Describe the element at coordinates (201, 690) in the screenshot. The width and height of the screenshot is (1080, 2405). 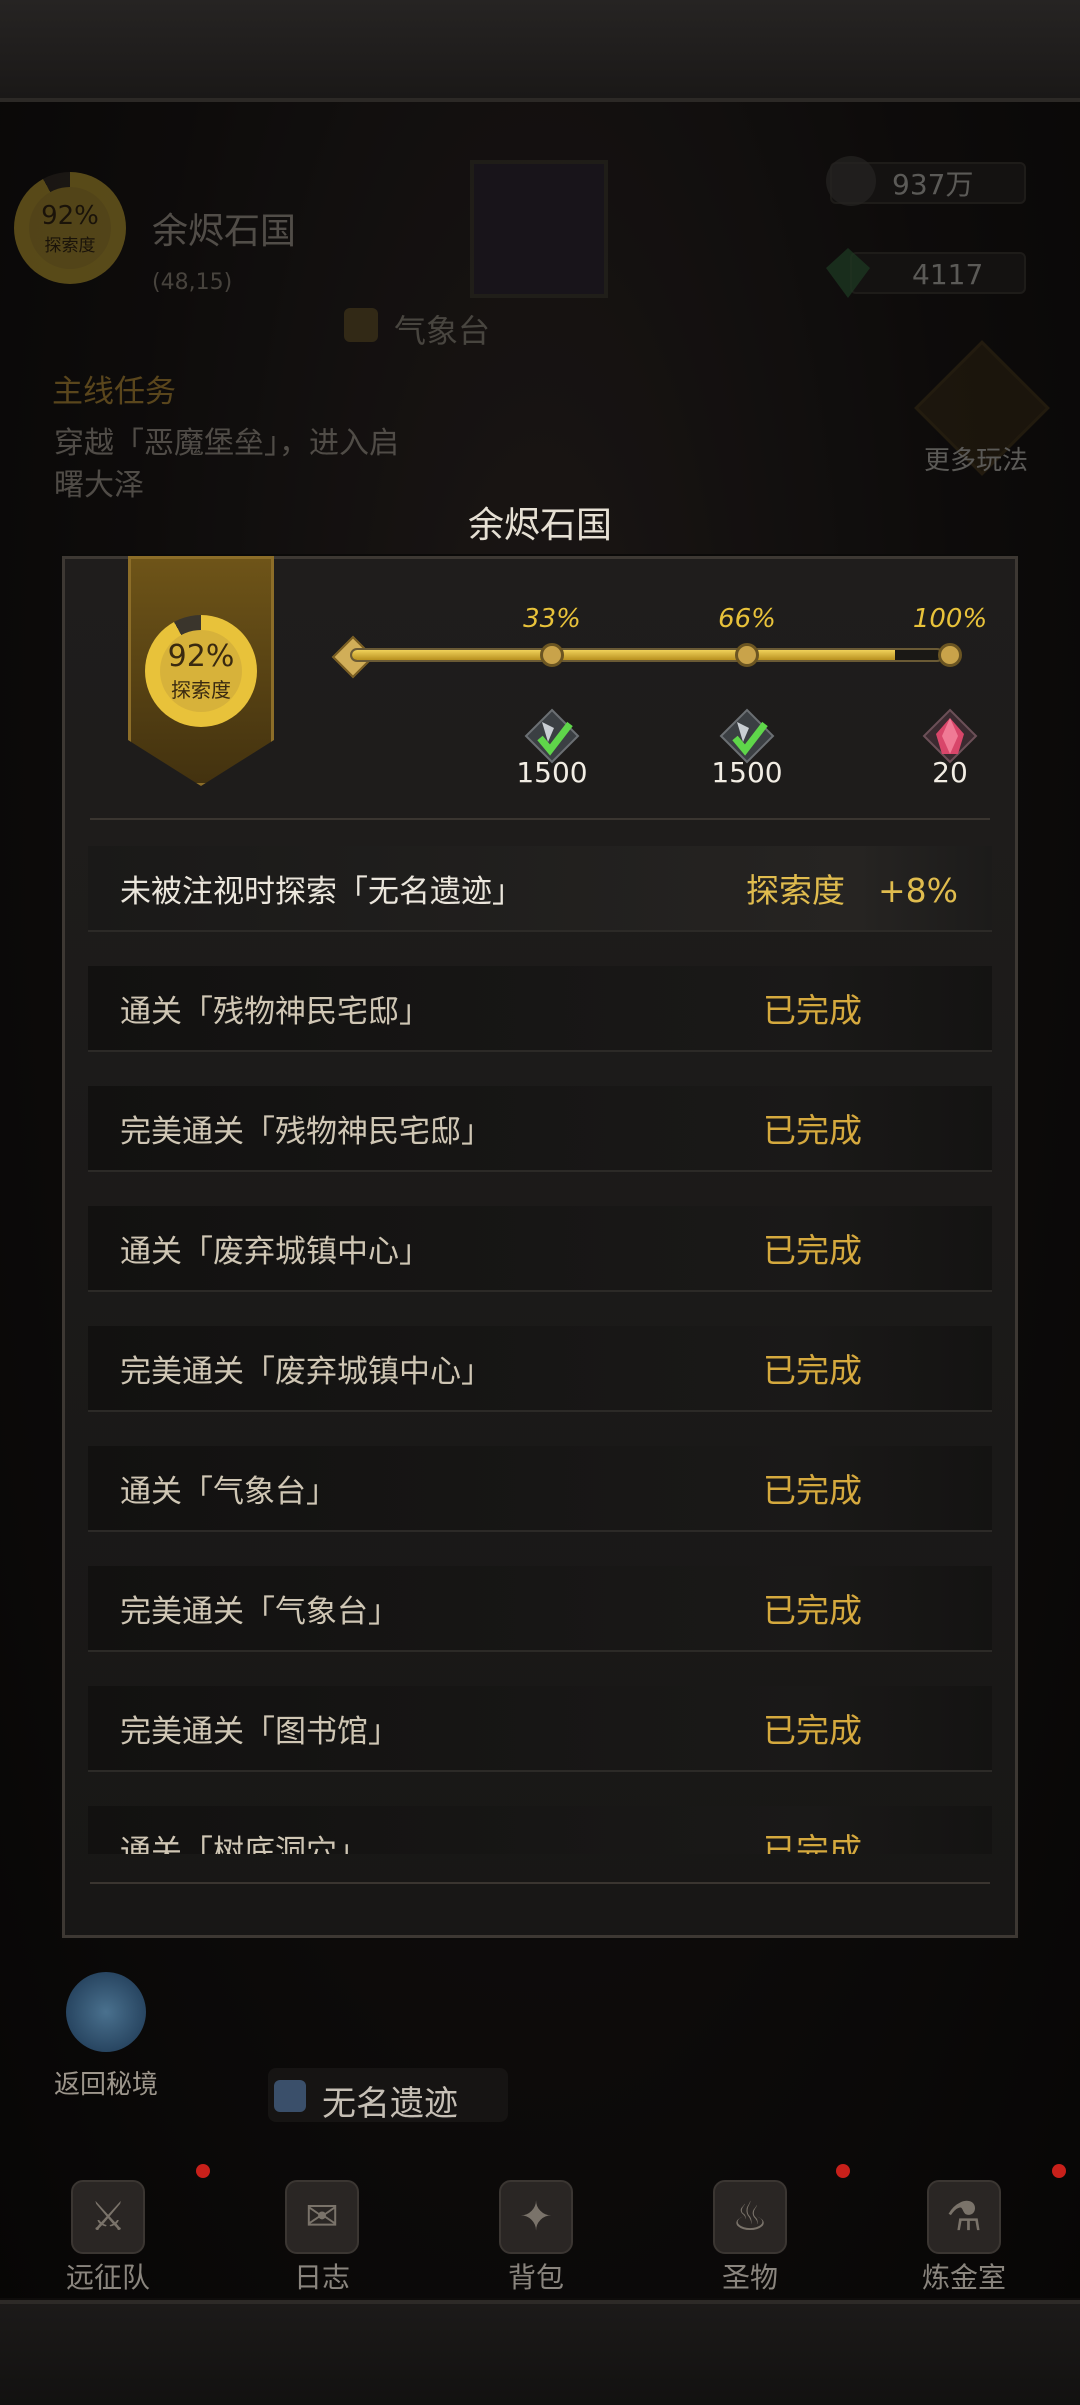
I see `modal-gauge-label: 探索度` at that location.